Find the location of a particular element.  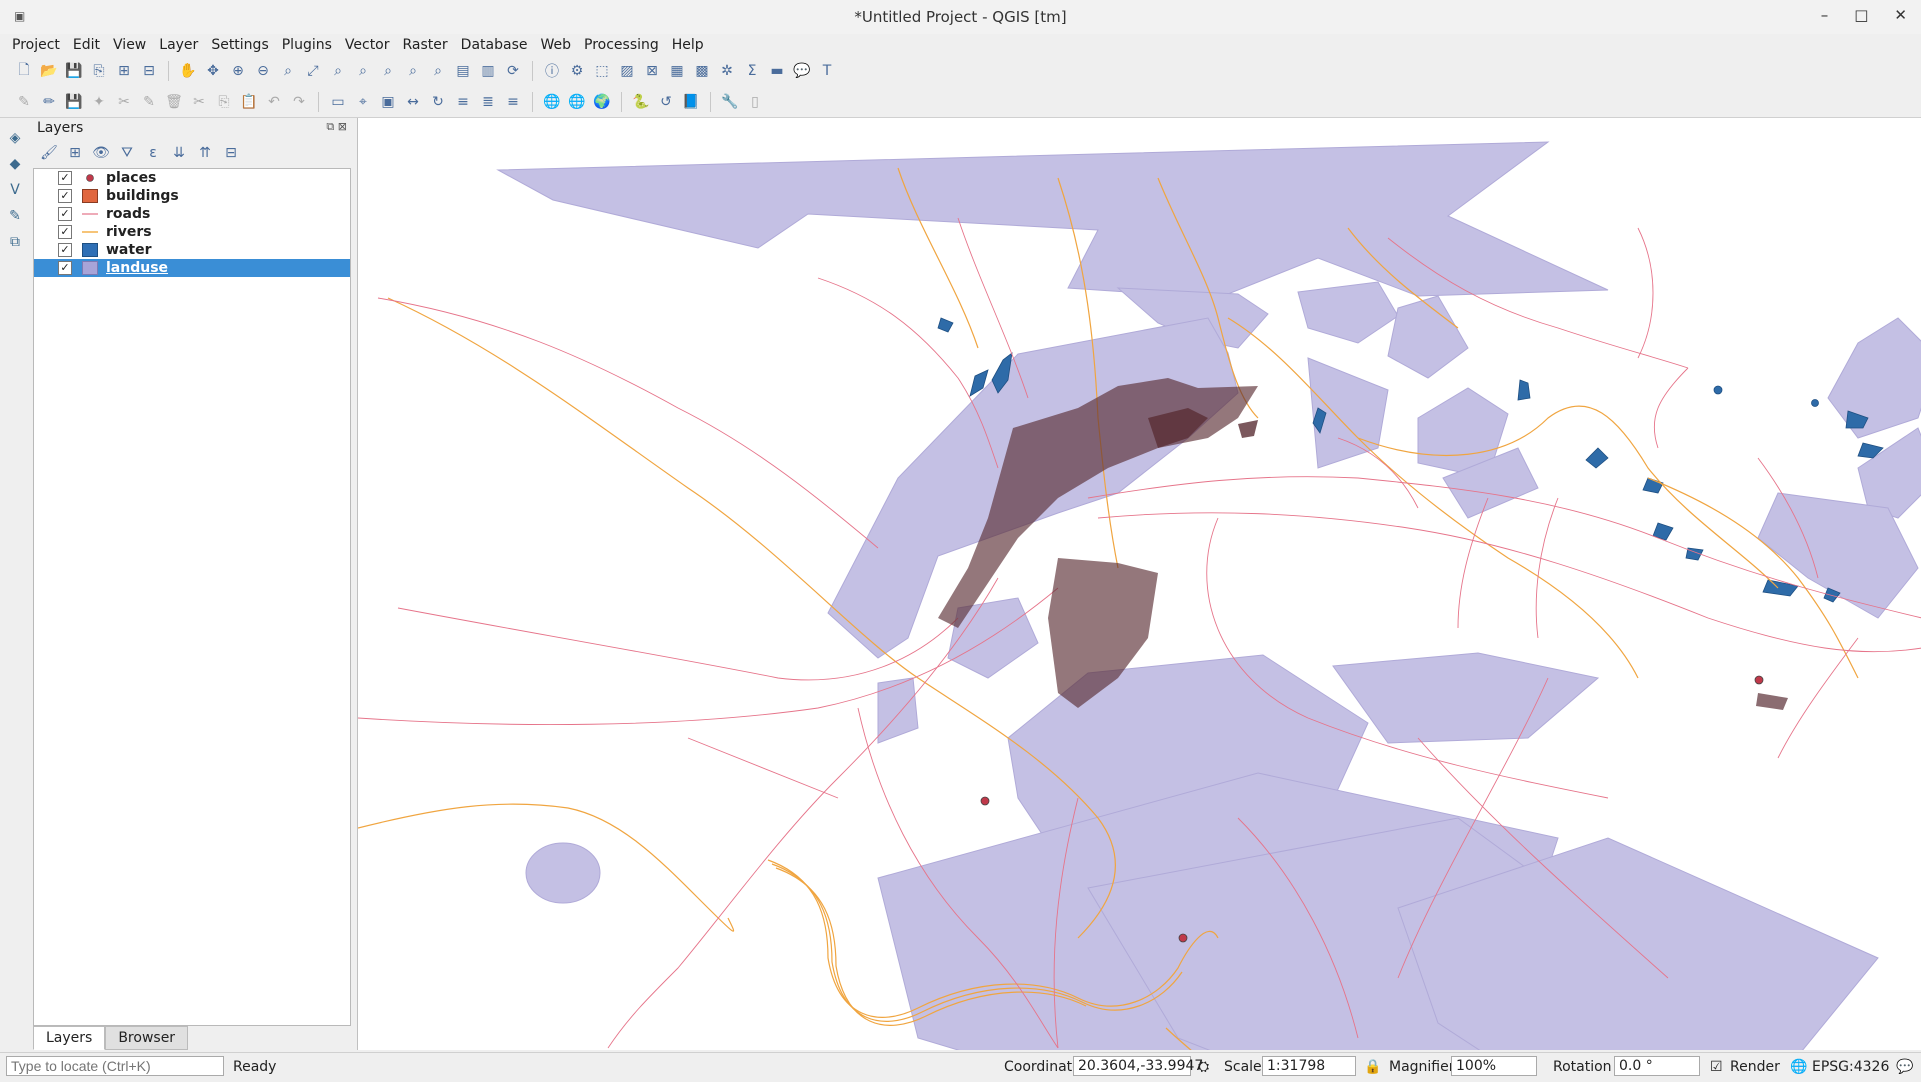

show-hide-labels-icon: ≣ is located at coordinates (488, 102).